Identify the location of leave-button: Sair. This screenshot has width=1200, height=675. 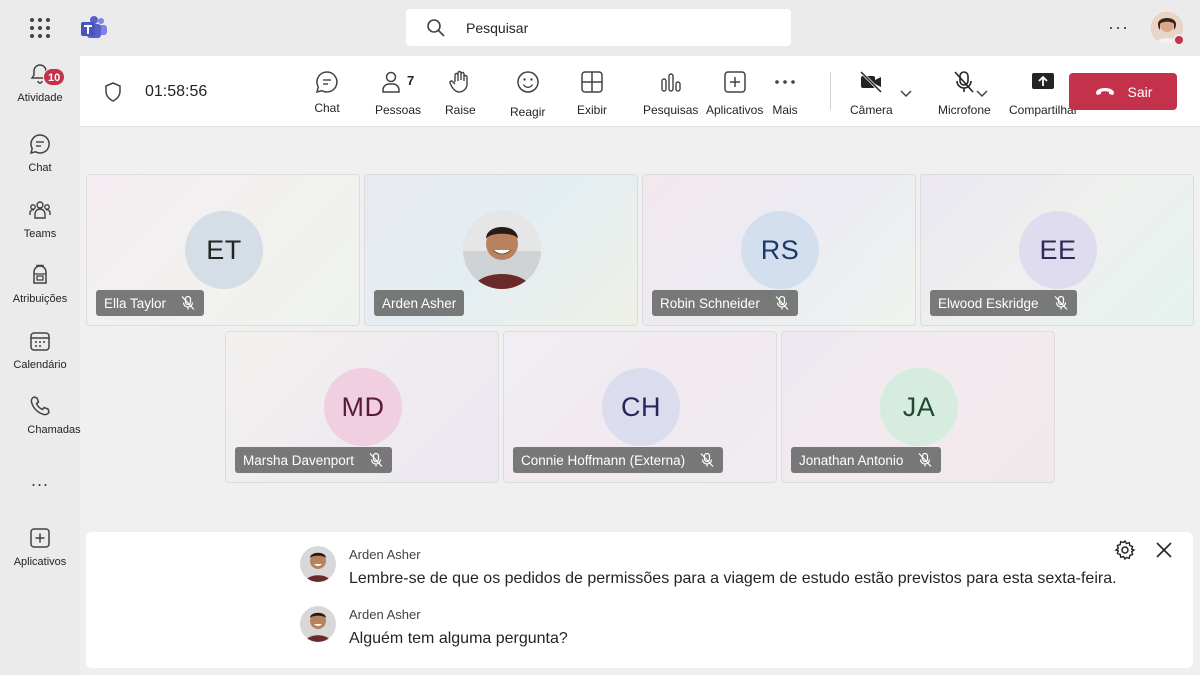
(1123, 91).